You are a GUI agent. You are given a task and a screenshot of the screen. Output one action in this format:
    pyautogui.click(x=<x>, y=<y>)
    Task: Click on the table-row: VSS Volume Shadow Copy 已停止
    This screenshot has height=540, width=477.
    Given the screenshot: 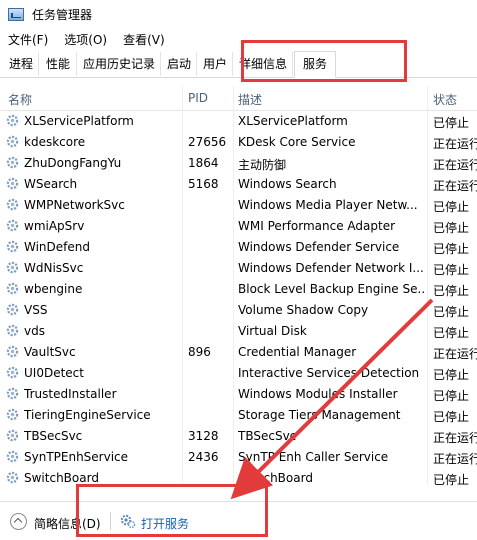 What is the action you would take?
    pyautogui.click(x=238, y=310)
    